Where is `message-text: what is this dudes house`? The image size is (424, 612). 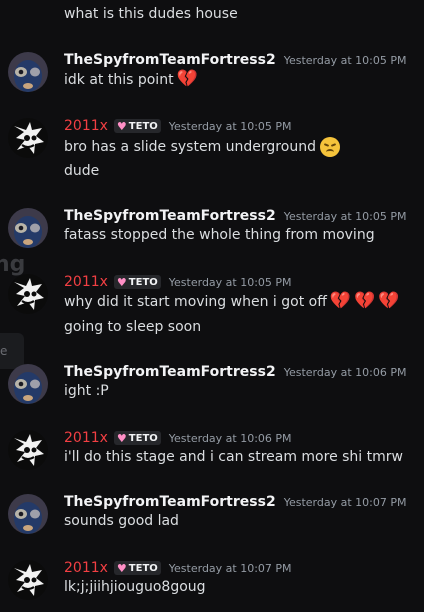
message-text: what is this dudes house is located at coordinates (151, 14).